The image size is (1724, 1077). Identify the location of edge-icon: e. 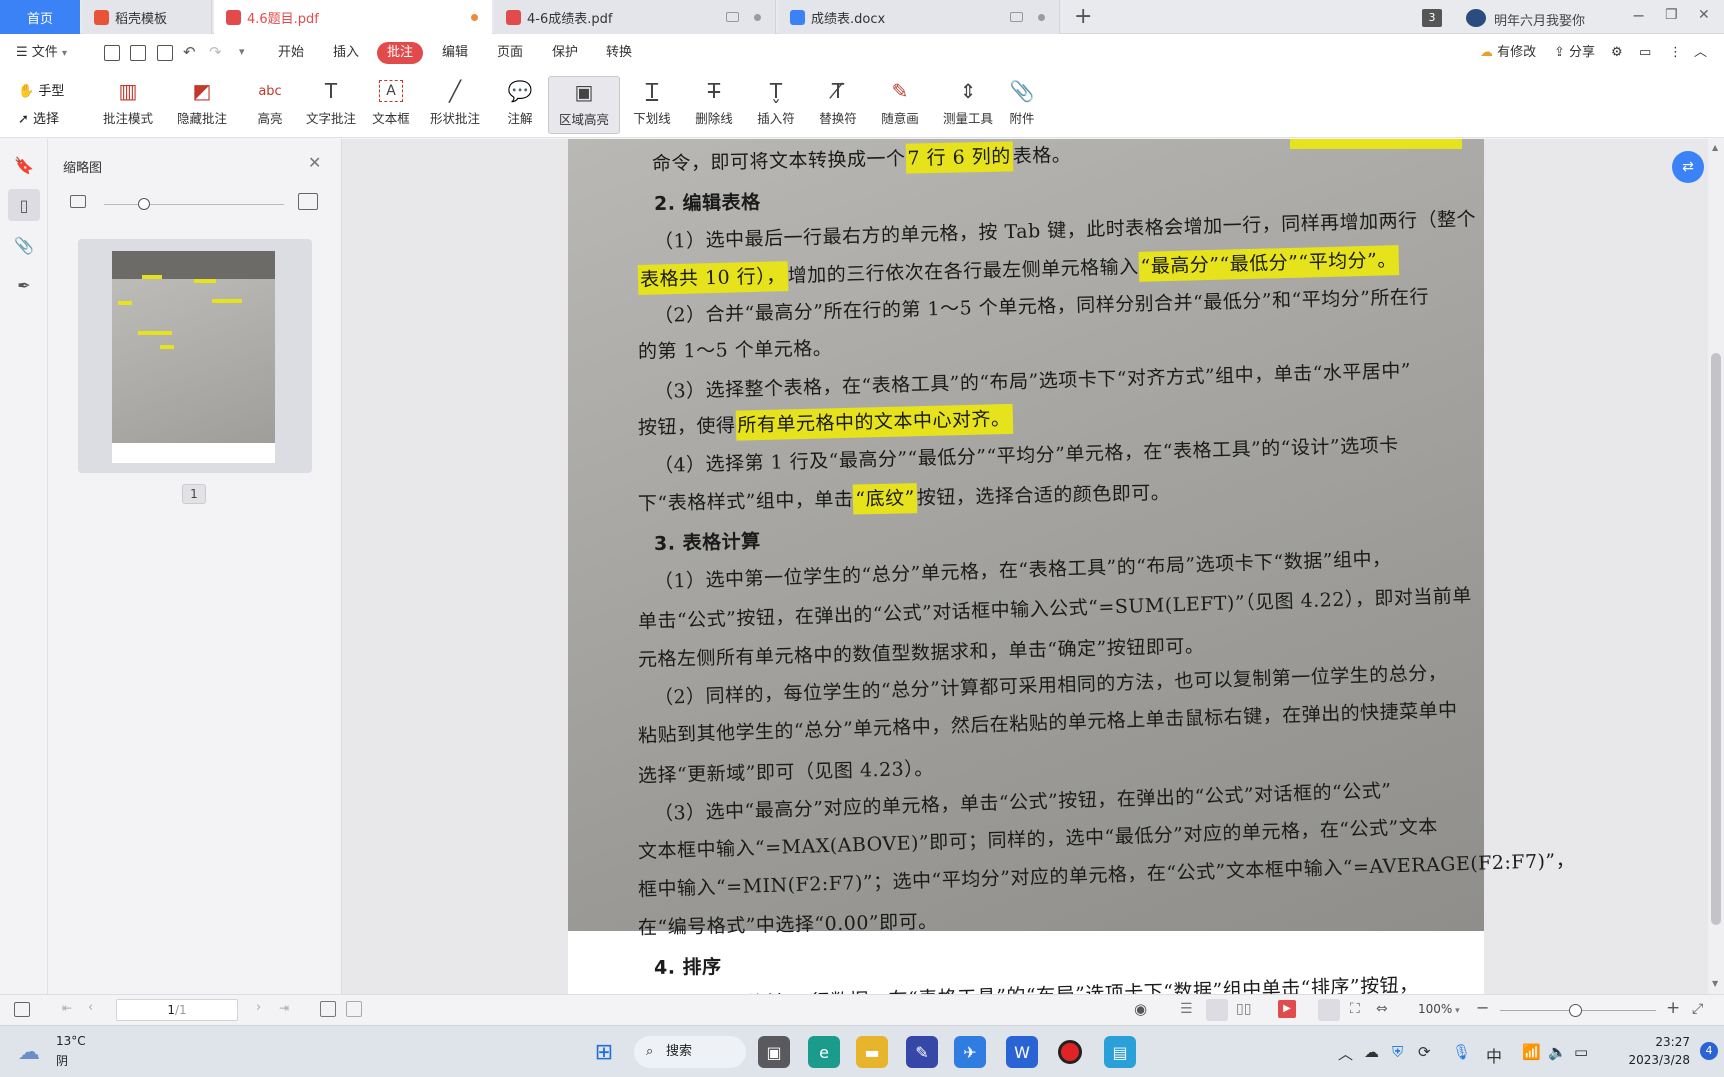
(824, 1052).